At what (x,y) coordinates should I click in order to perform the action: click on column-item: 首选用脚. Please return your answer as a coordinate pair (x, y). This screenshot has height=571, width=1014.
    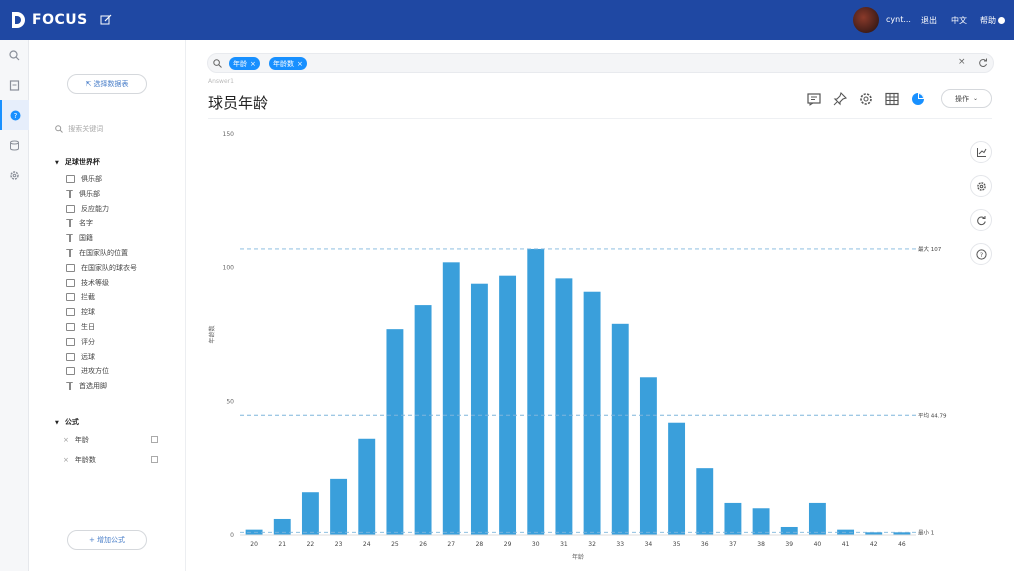
    Looking at the image, I should click on (86, 386).